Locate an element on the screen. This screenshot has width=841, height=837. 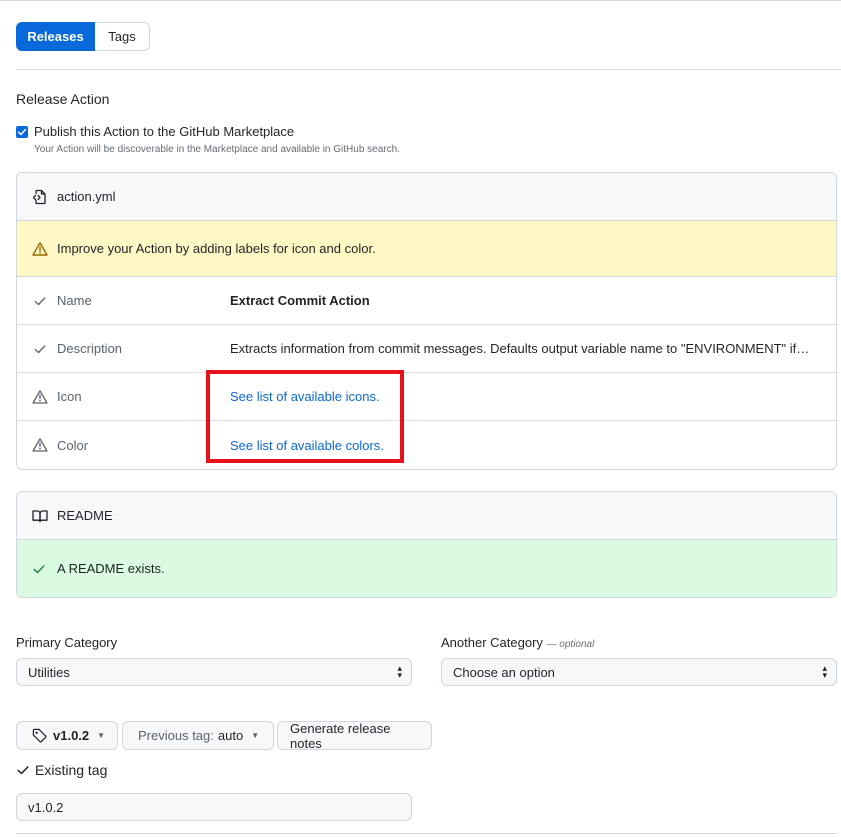
metadata-key: Color is located at coordinates (73, 445).